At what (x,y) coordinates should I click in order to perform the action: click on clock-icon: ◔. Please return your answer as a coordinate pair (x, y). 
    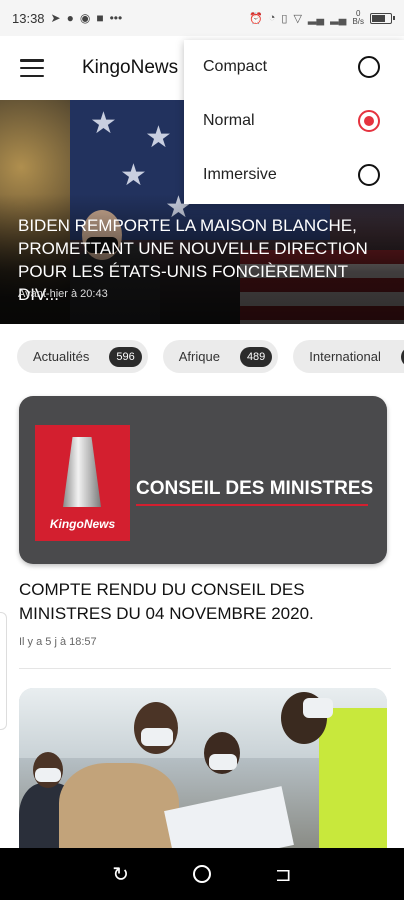
    Looking at the image, I should click on (272, 18).